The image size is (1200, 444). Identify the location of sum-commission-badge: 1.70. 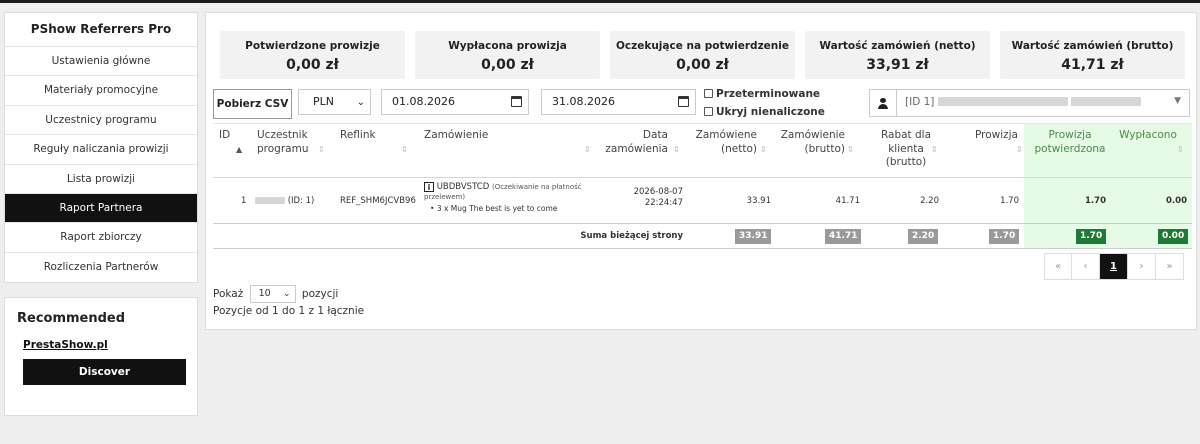
(1004, 236).